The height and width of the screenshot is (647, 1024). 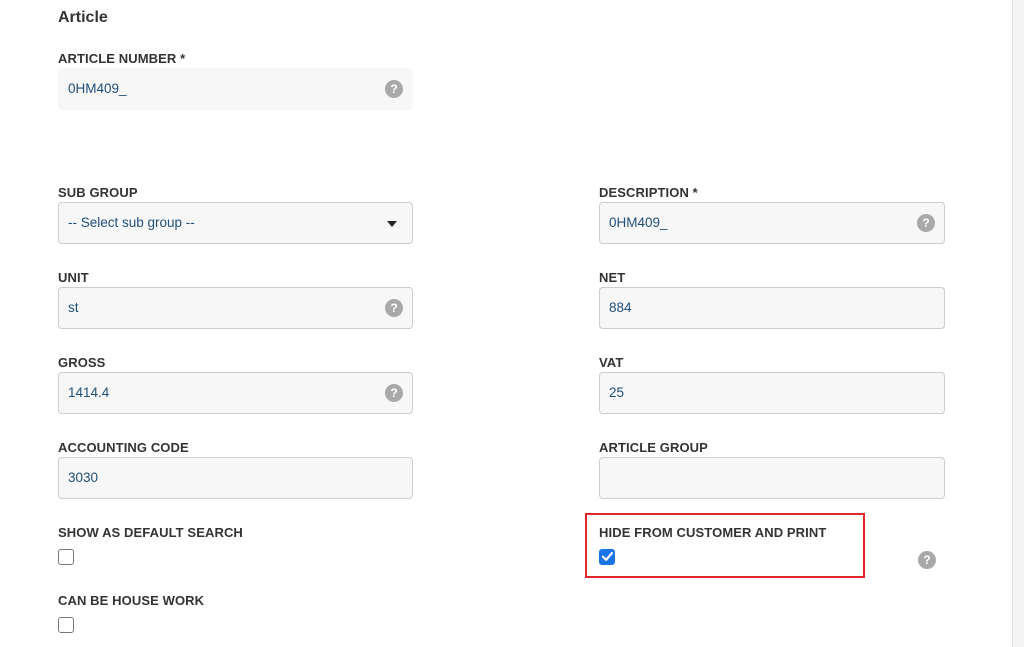 What do you see at coordinates (122, 58) in the screenshot?
I see `article-number-label: ARTICLE NUMBER *` at bounding box center [122, 58].